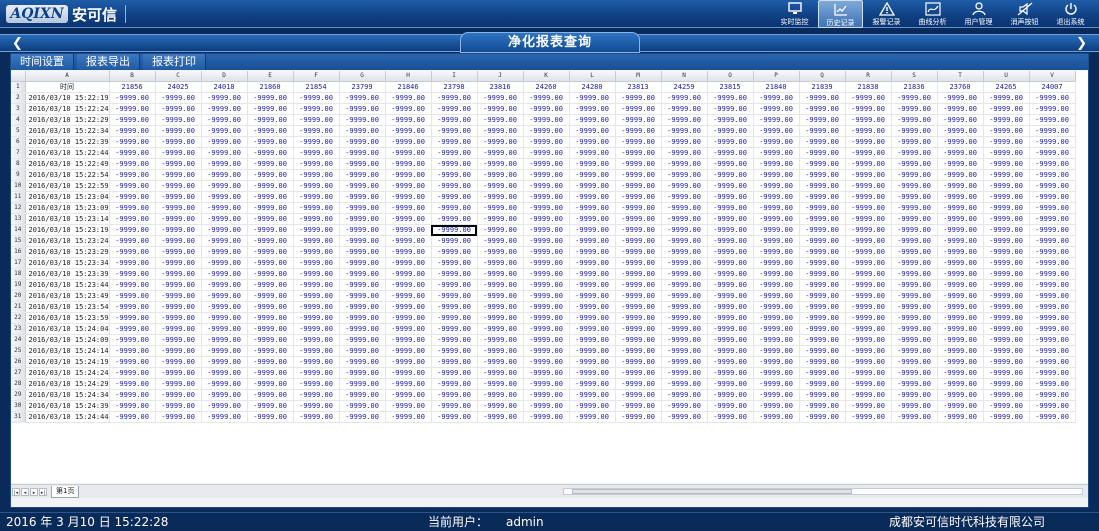 Image resolution: width=1099 pixels, height=531 pixels. What do you see at coordinates (67, 417) in the screenshot?
I see `time-cell: 2016/03/10 15:24:44` at bounding box center [67, 417].